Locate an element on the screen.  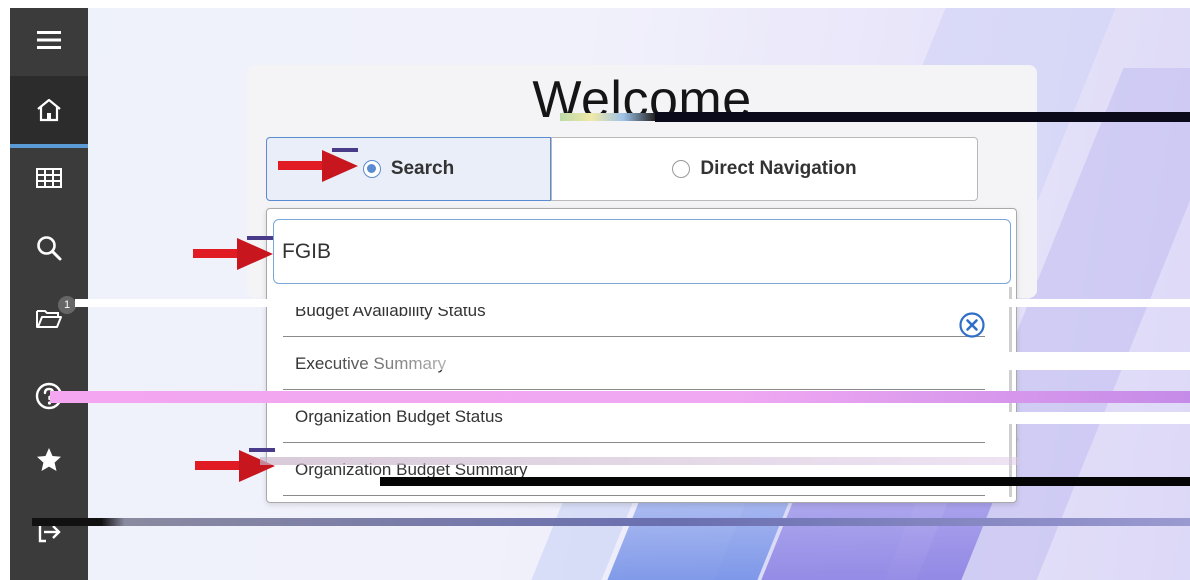
sidebar-item-search is located at coordinates (49, 248).